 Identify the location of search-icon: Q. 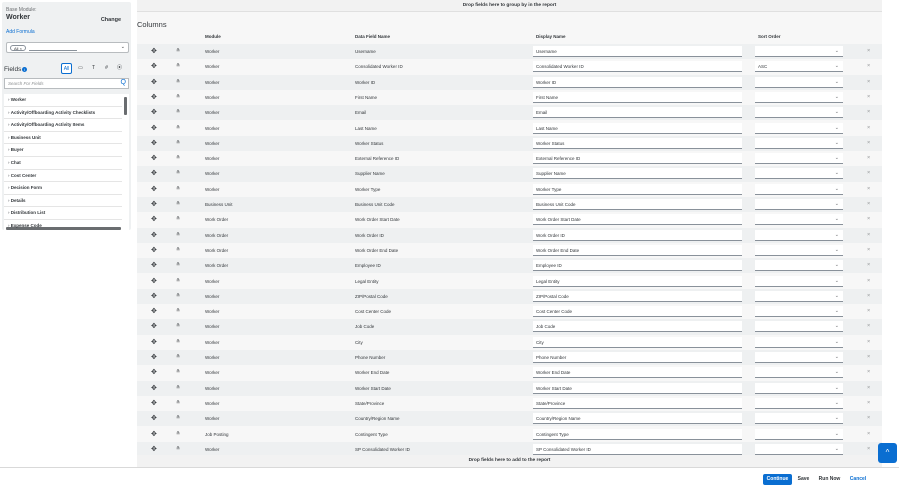
(123, 82).